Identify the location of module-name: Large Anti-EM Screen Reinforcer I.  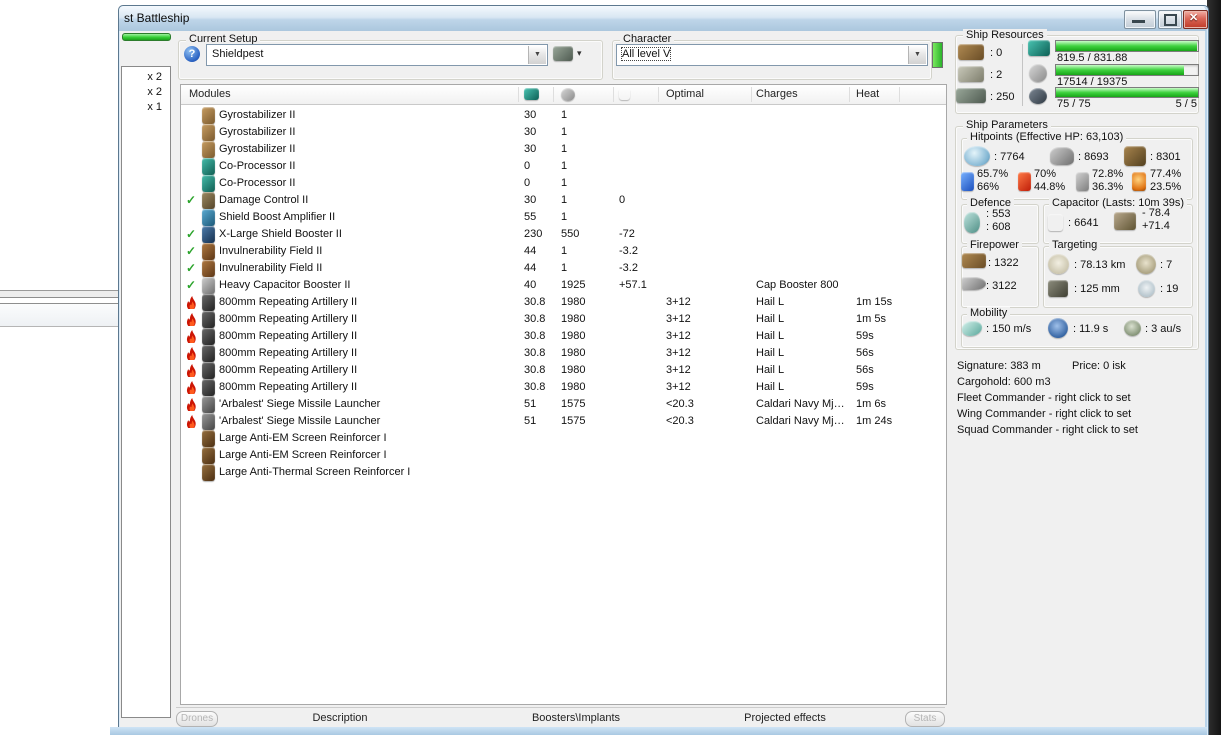
(303, 438).